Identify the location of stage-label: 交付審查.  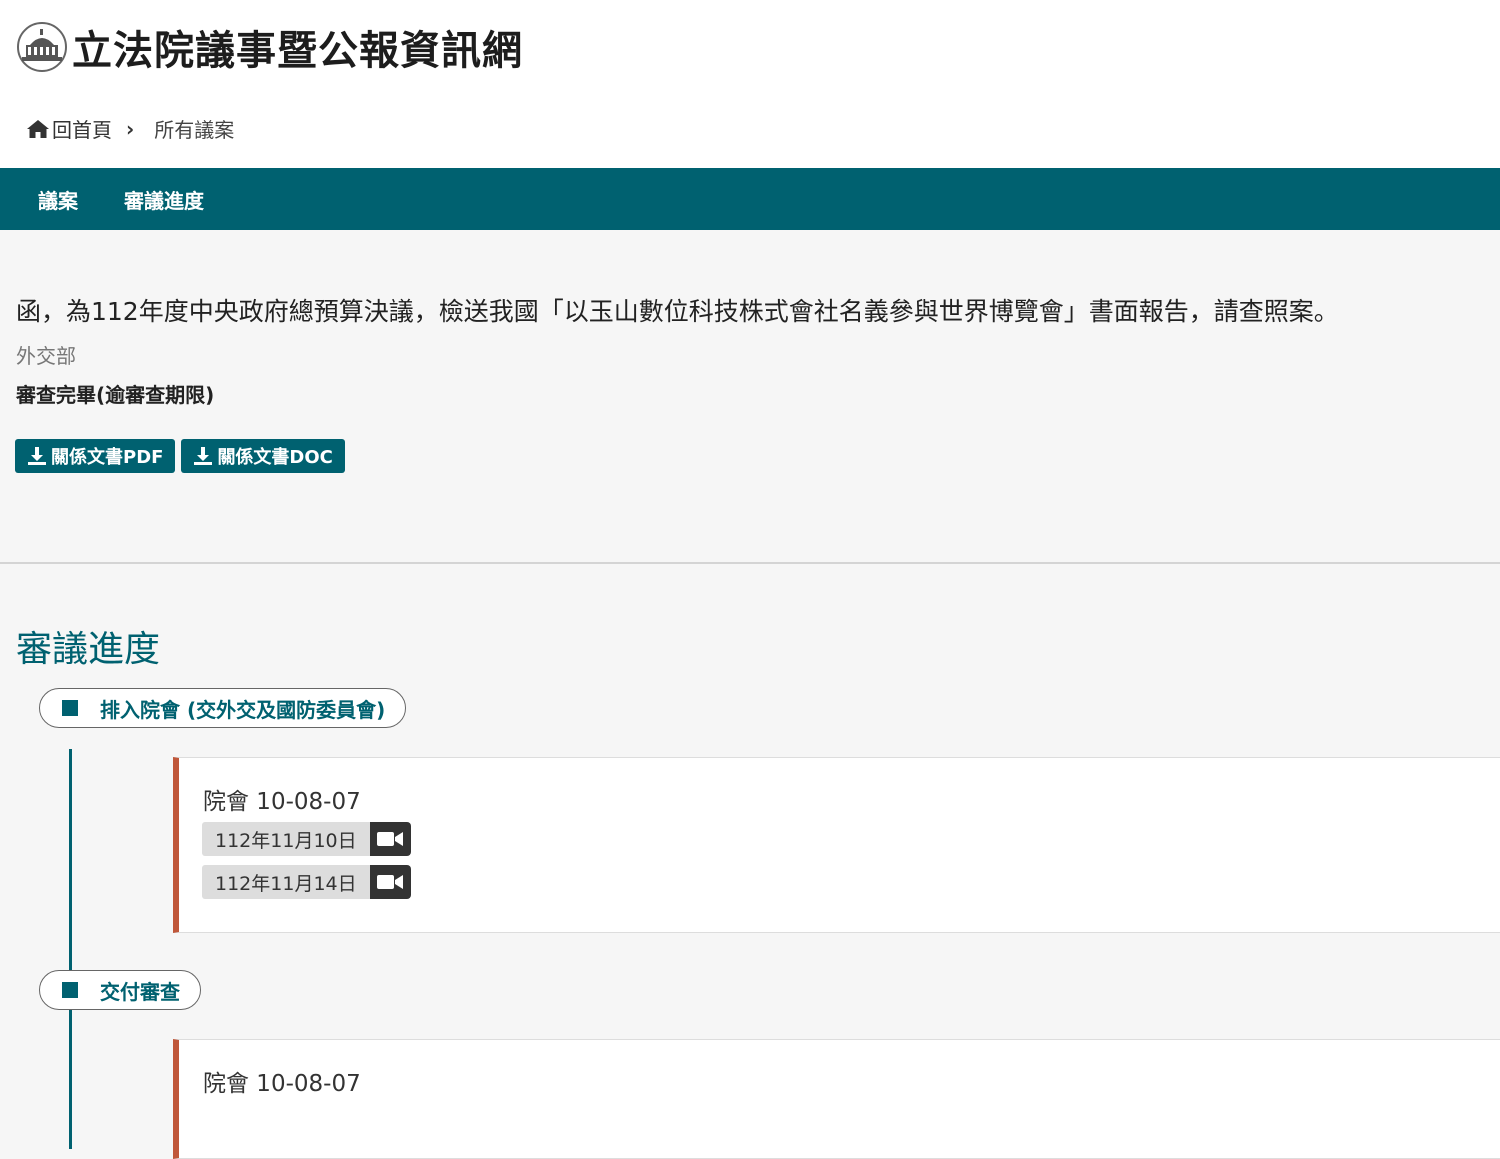
(140, 991).